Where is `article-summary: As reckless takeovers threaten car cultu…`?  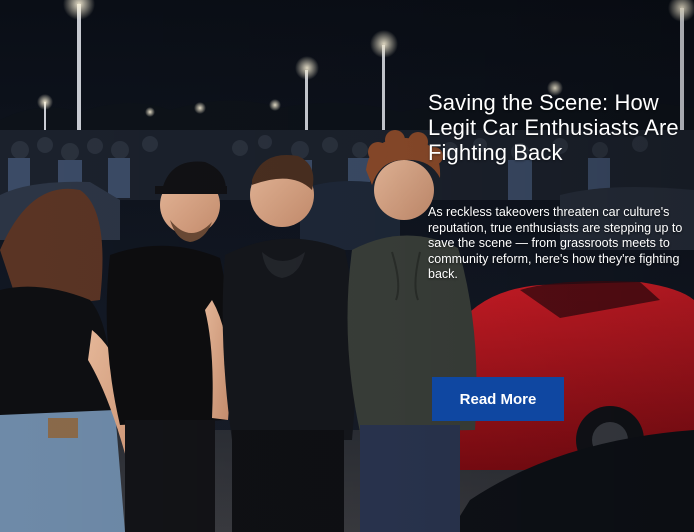
article-summary: As reckless takeovers threaten car cultu… is located at coordinates (555, 243).